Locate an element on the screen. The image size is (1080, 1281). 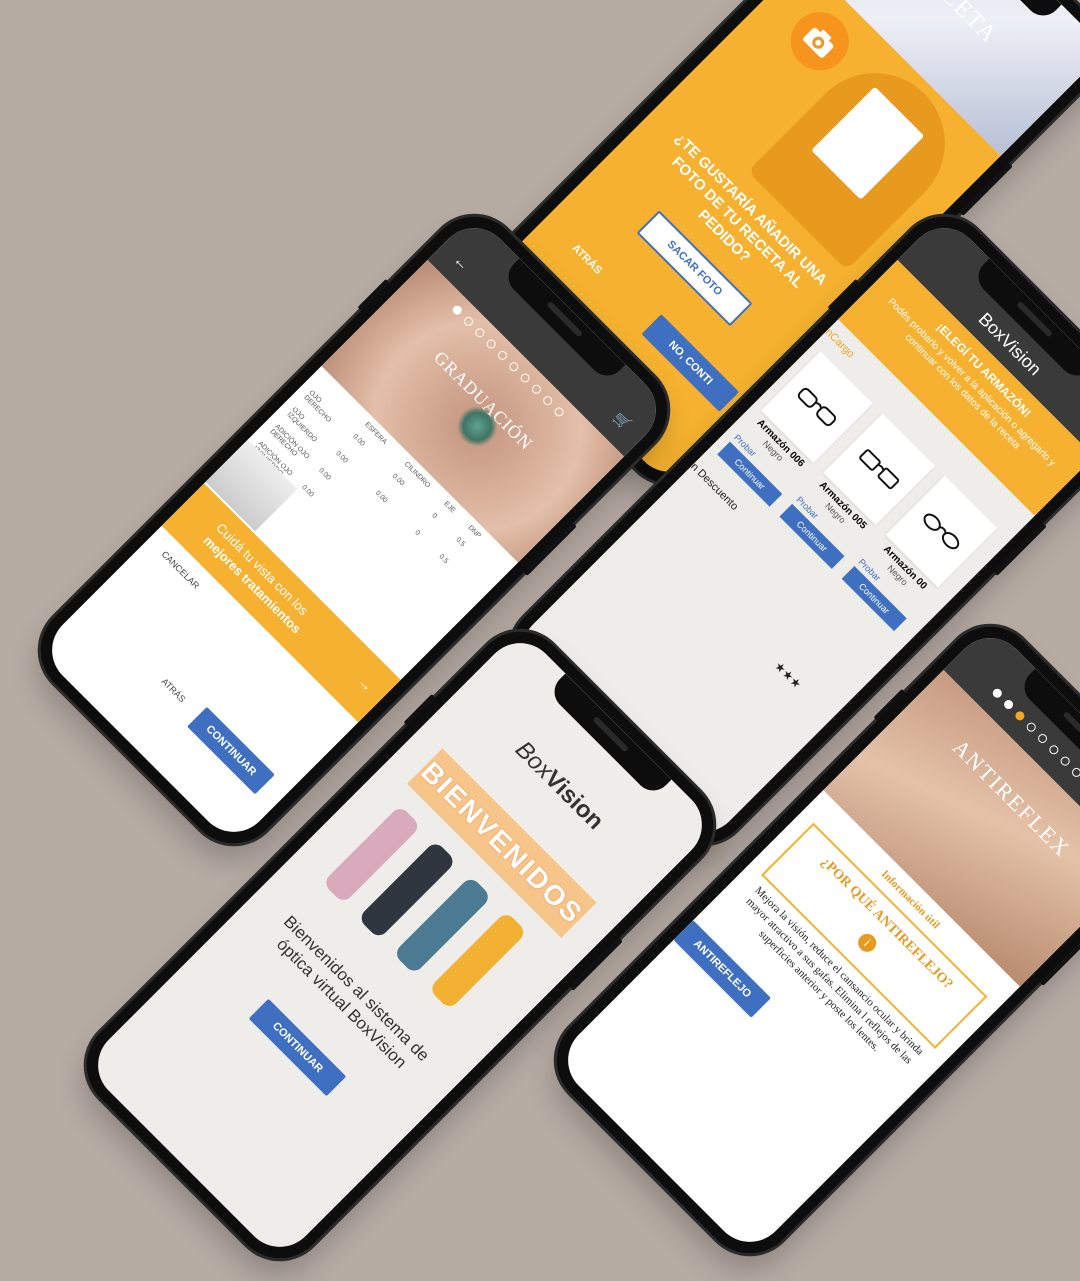
arrow-right-icon: → is located at coordinates (365, 684).